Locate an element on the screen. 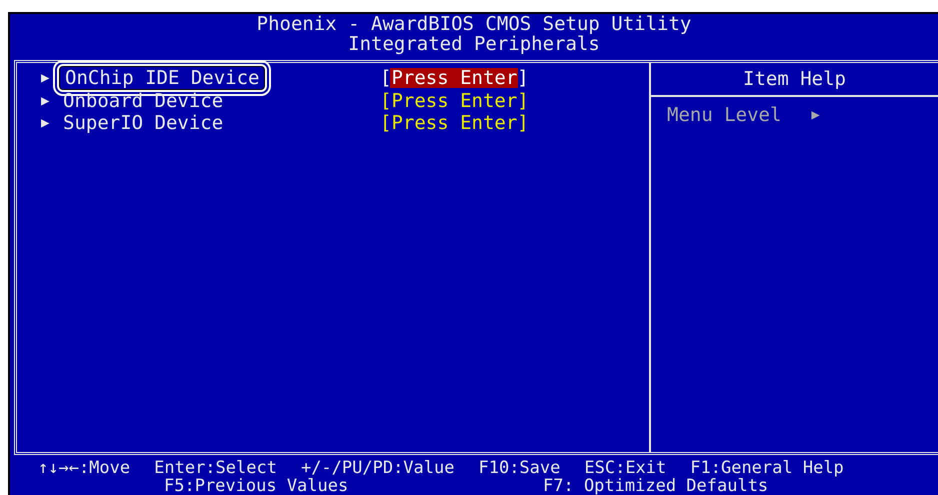 The height and width of the screenshot is (495, 938). menu-item: SuperIO Device is located at coordinates (143, 123).